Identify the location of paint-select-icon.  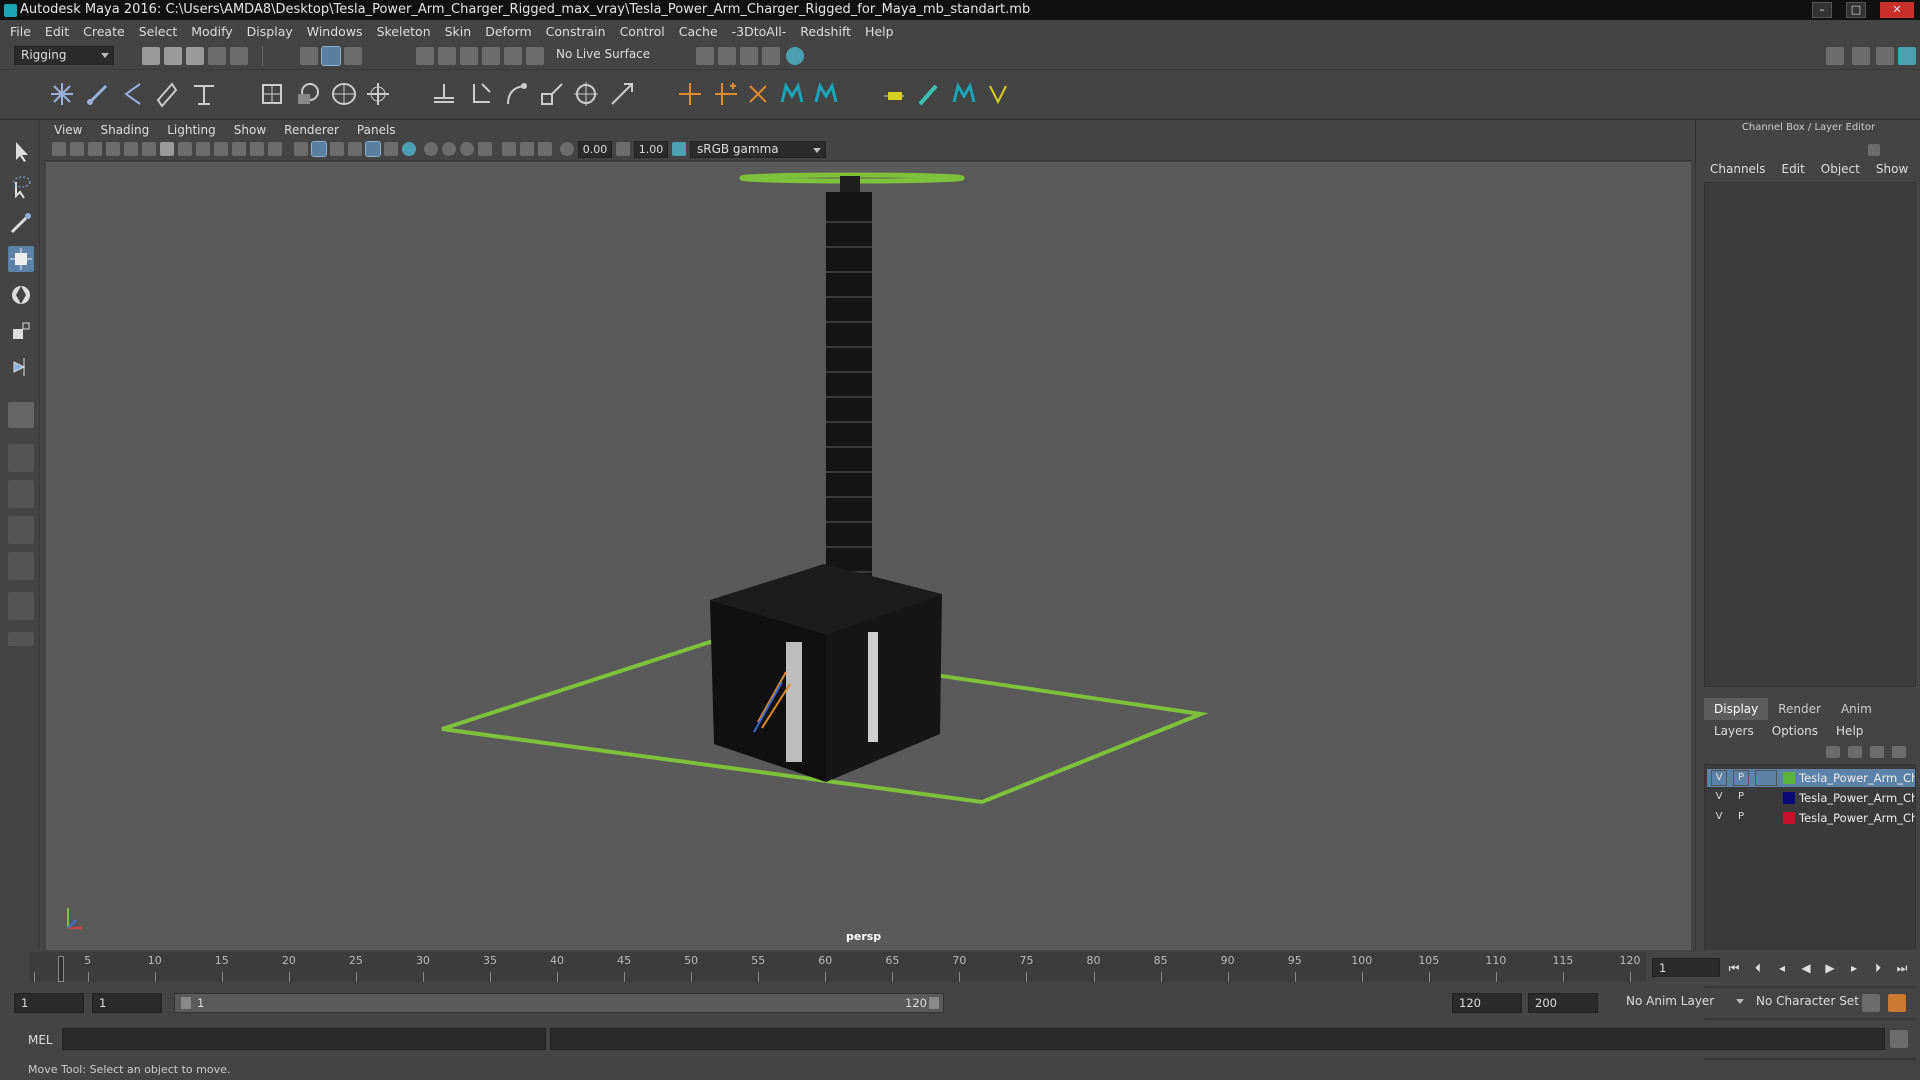
(21, 223).